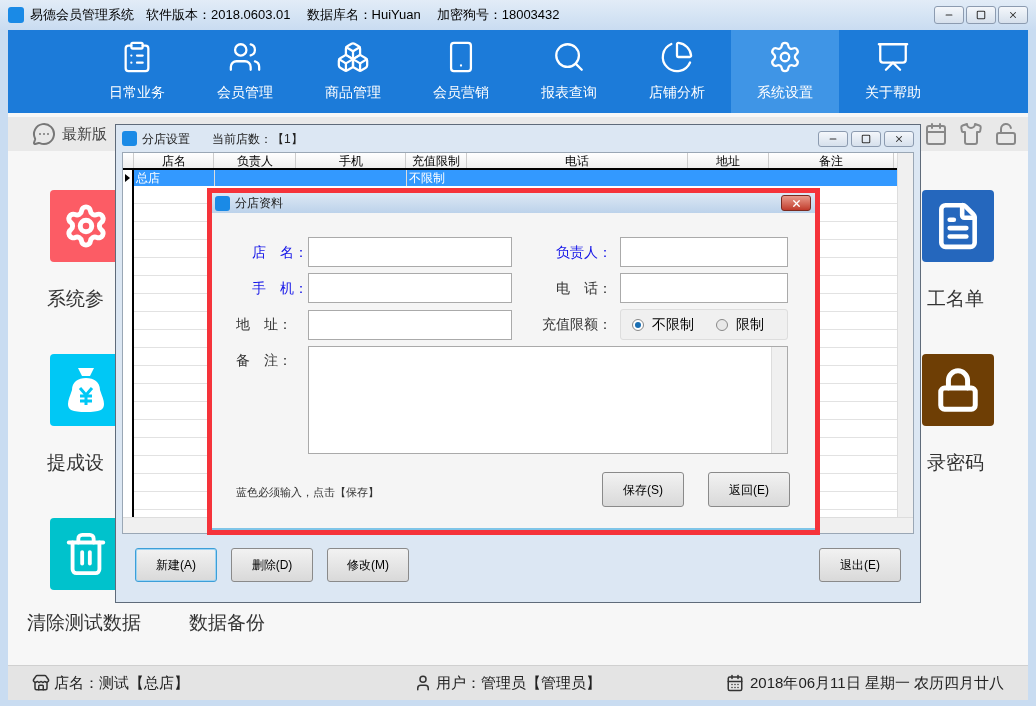 The width and height of the screenshot is (1036, 706). I want to click on nav-tab: 店铺分析, so click(677, 71).